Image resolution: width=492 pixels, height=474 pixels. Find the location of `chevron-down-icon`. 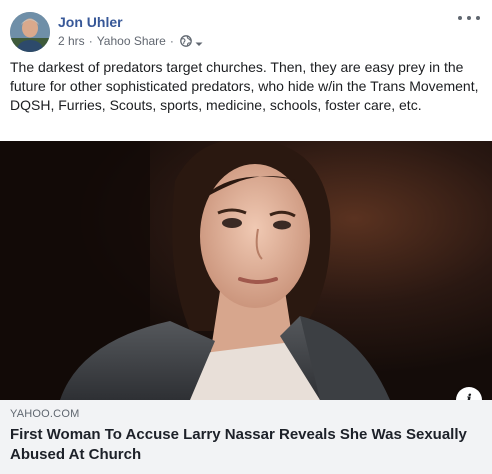

chevron-down-icon is located at coordinates (199, 41).